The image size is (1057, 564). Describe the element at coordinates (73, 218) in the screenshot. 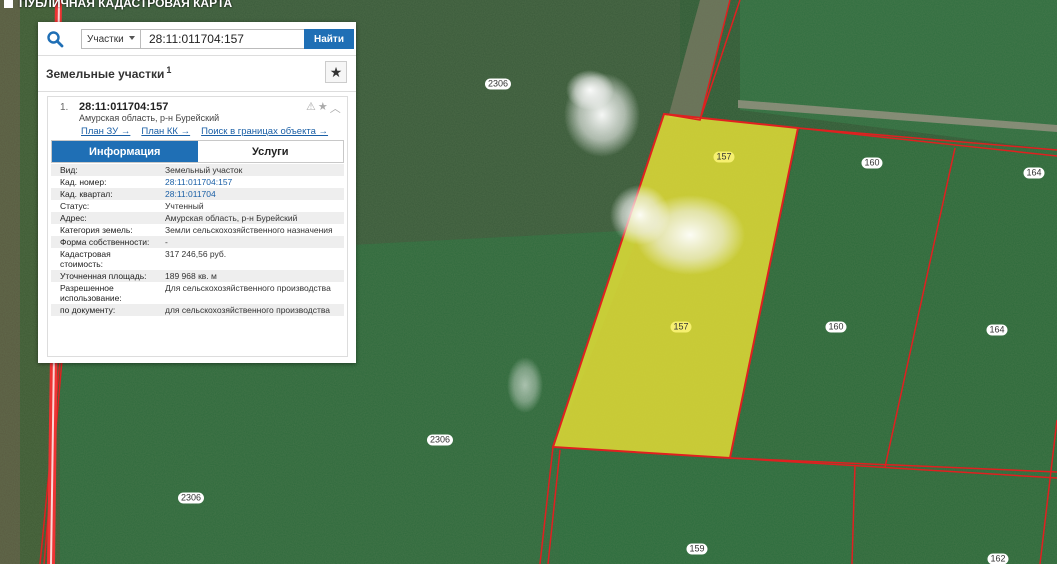

I see `info-label: Адрес:` at that location.